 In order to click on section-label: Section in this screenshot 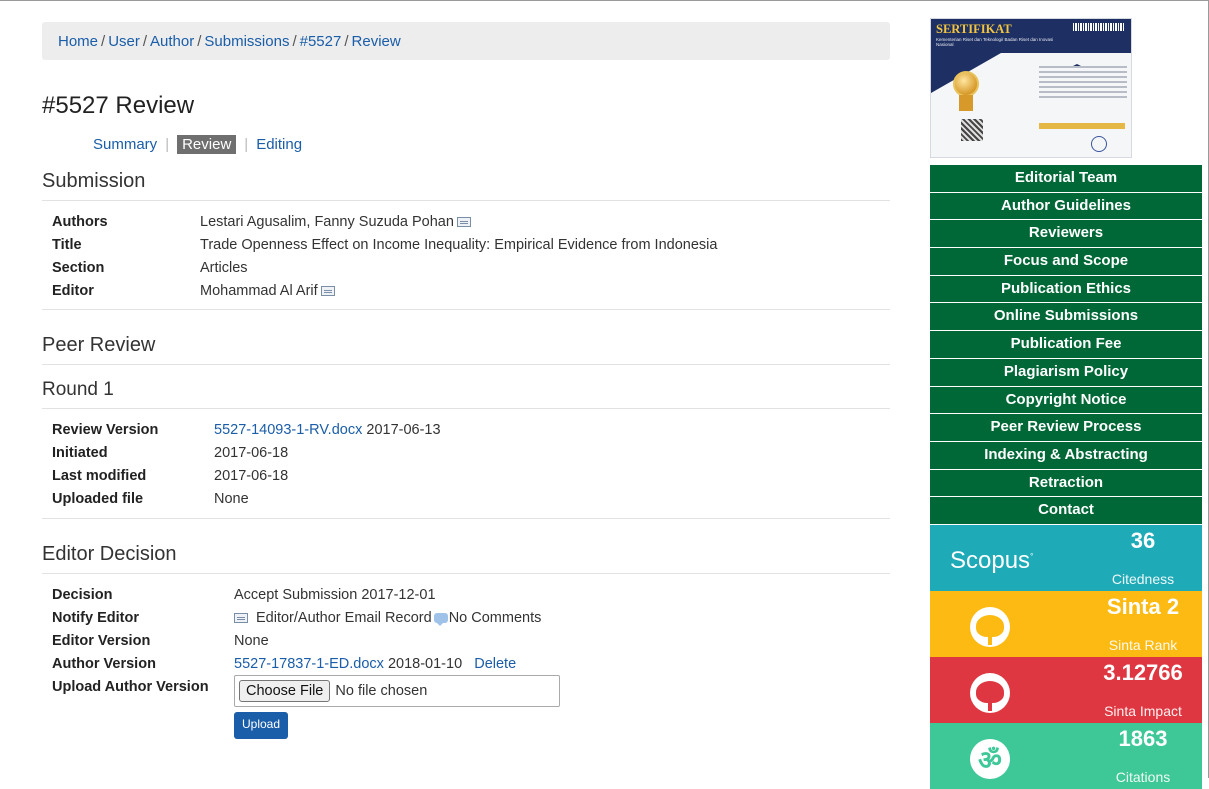, I will do `click(78, 268)`.